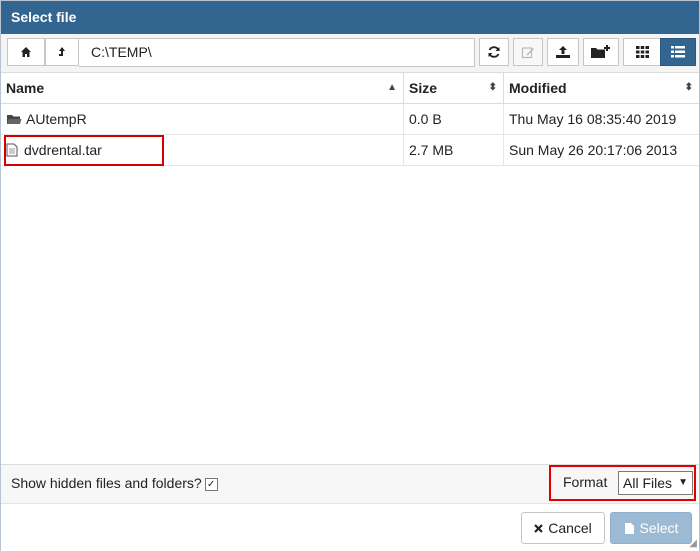 This screenshot has height=551, width=700. Describe the element at coordinates (350, 17) in the screenshot. I see `dialog-title: Select file` at that location.